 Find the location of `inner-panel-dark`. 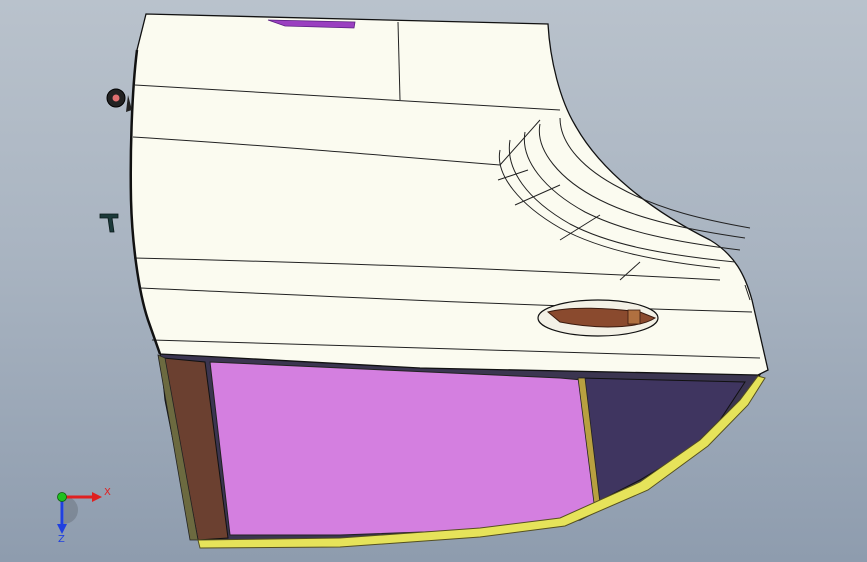

inner-panel-dark is located at coordinates (662, 440).